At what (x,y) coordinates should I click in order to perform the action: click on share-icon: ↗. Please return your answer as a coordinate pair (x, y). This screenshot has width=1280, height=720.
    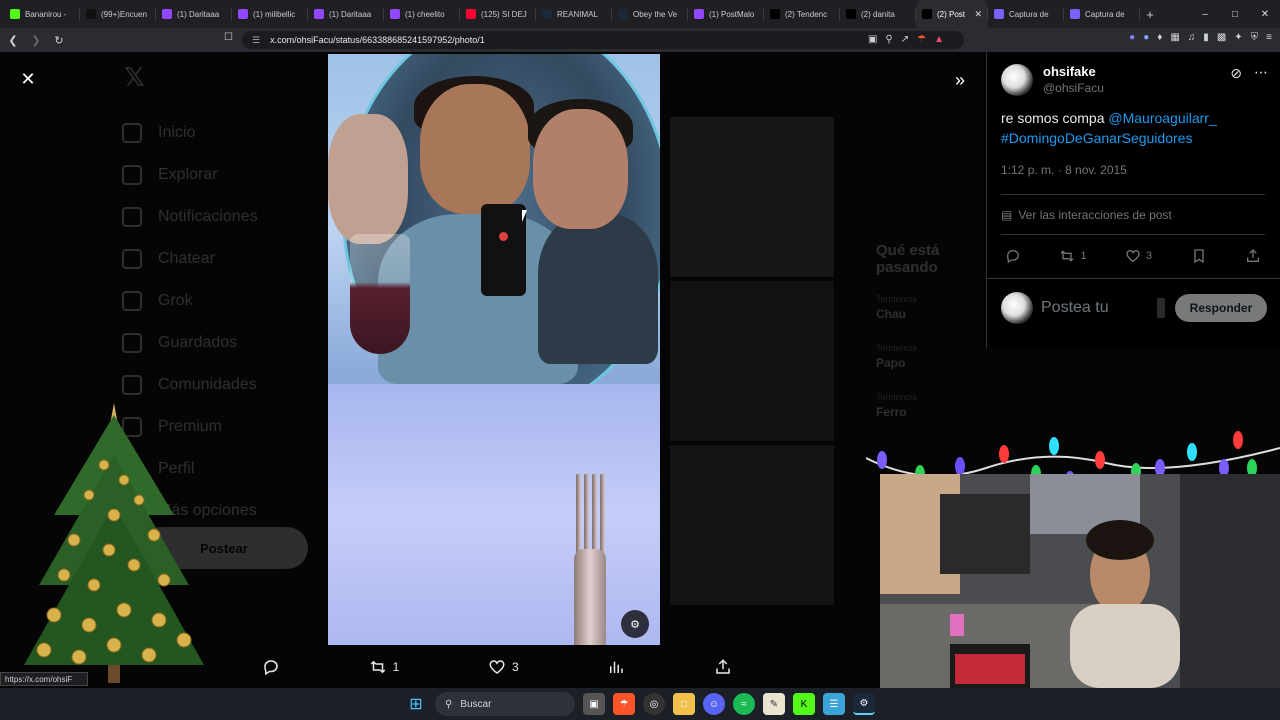
    Looking at the image, I should click on (905, 39).